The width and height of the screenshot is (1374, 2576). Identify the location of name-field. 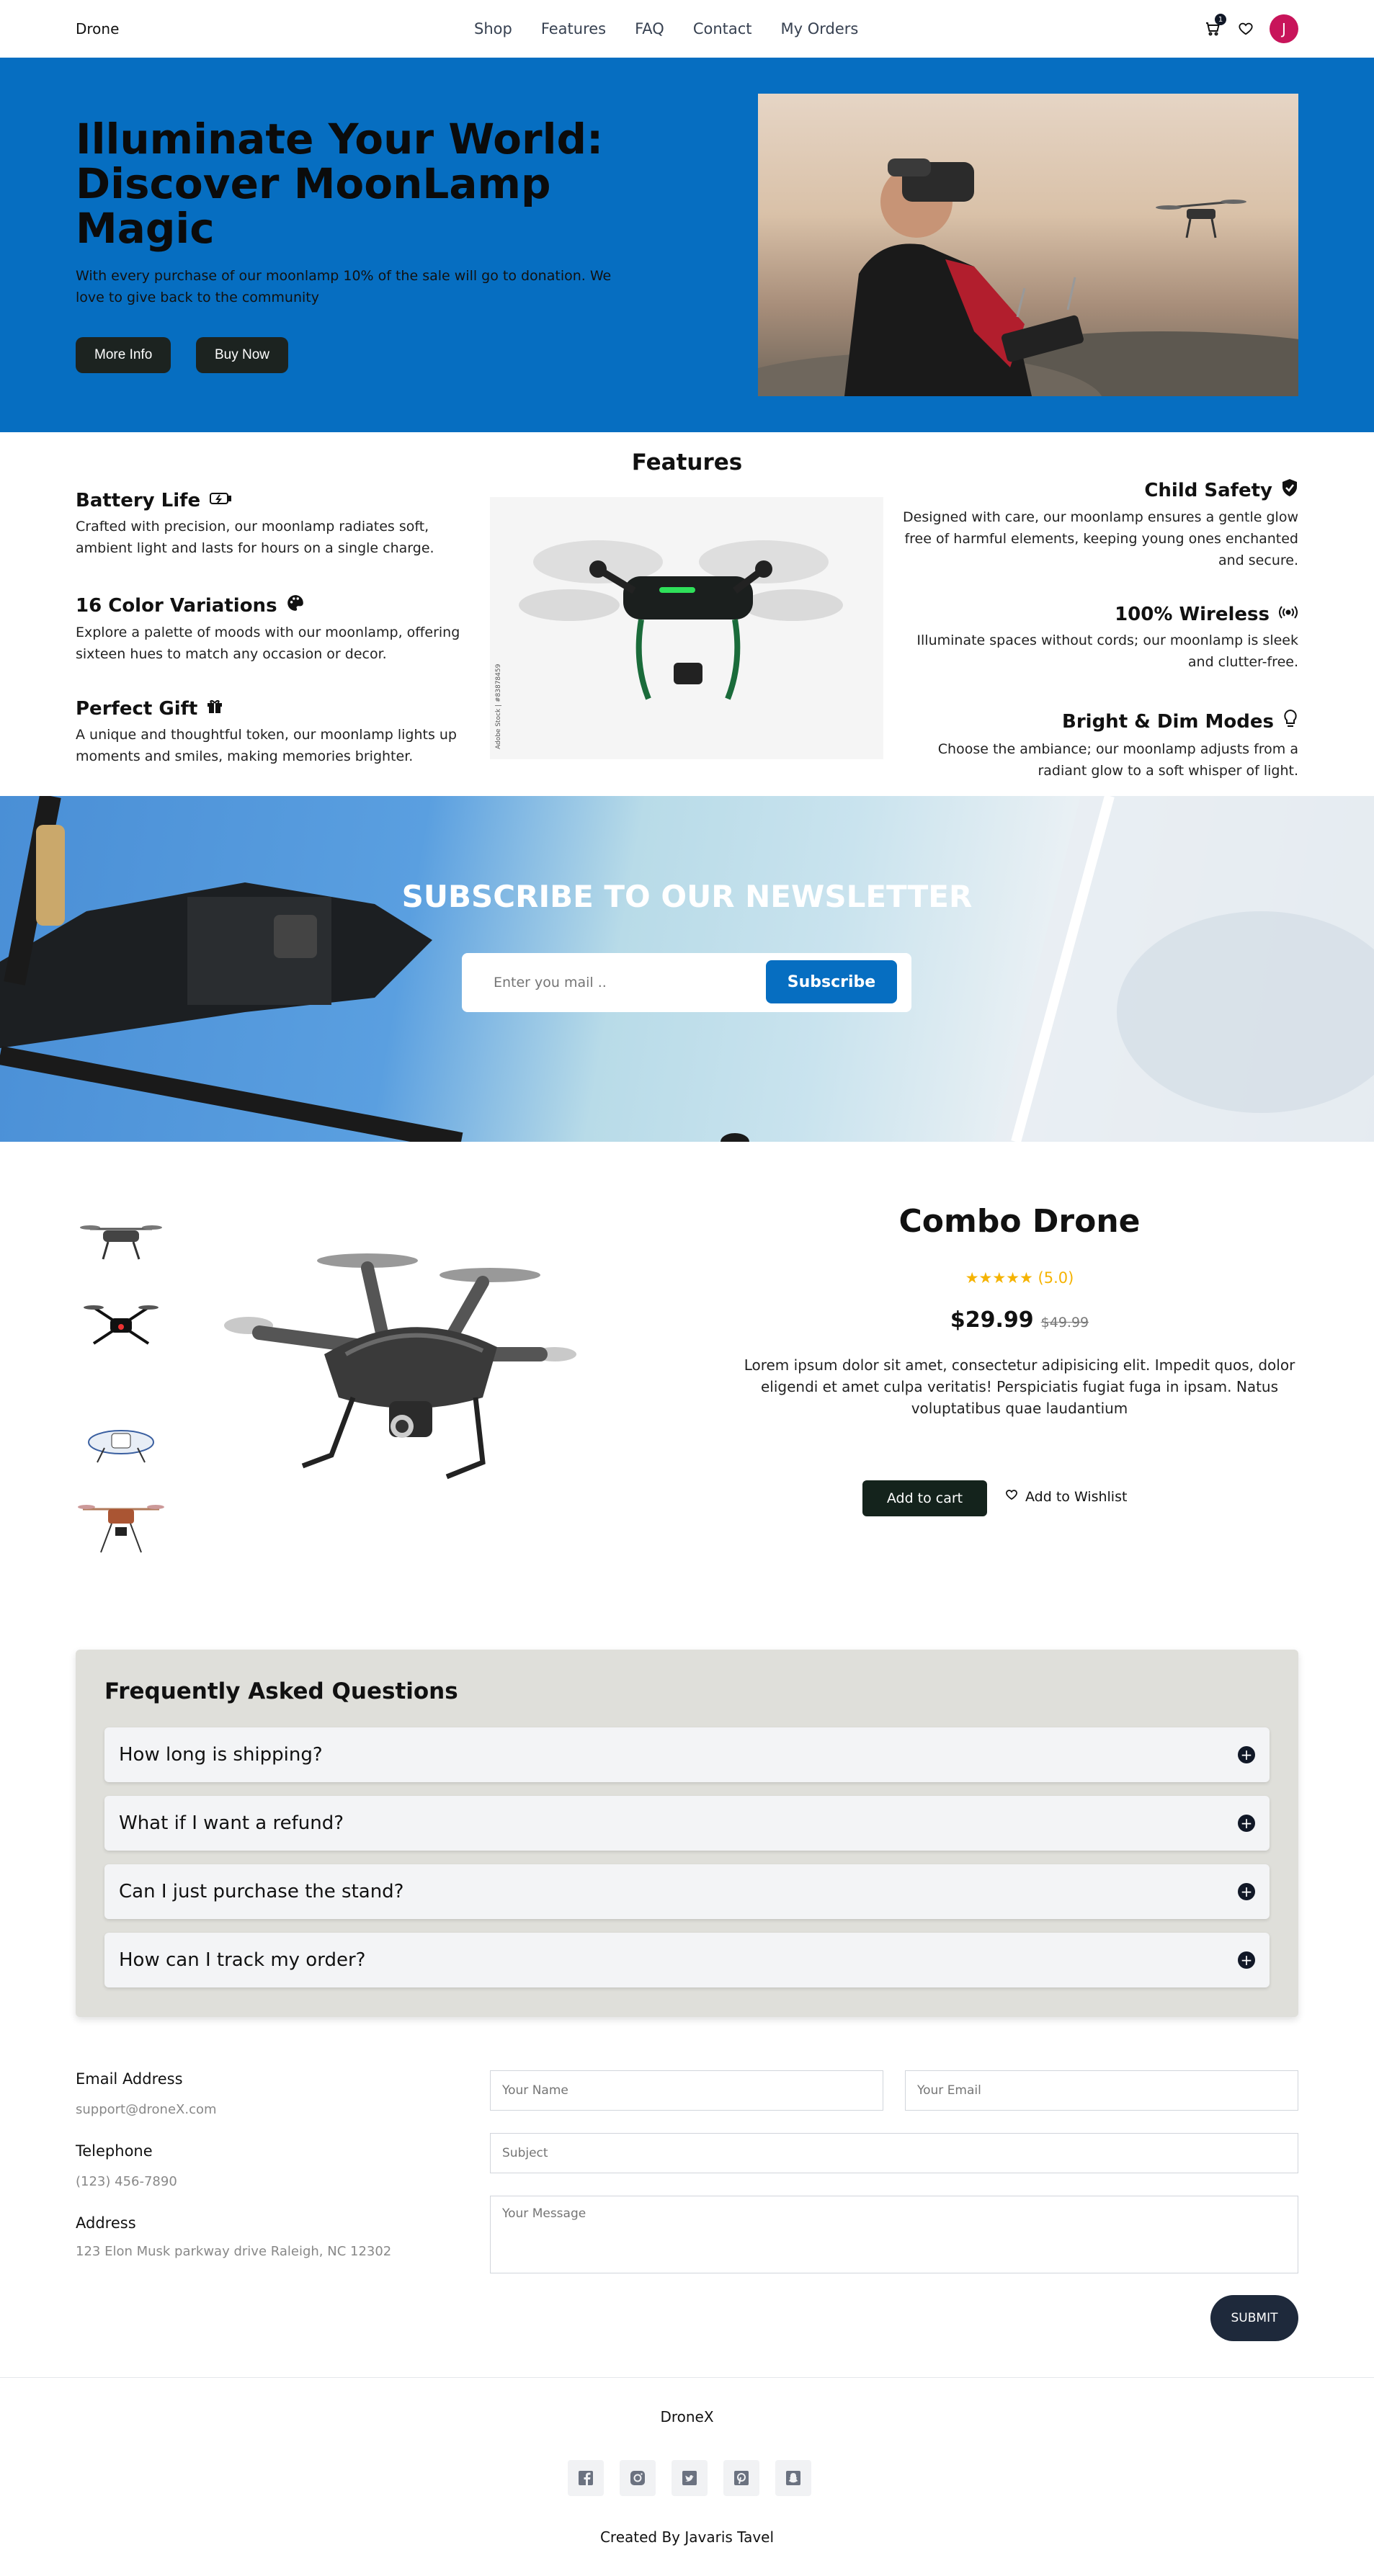
(686, 2090).